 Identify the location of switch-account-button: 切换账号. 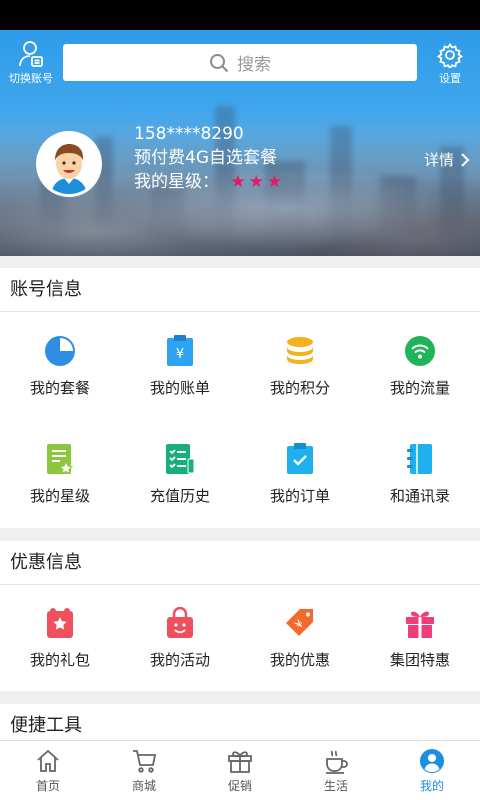
(31, 63).